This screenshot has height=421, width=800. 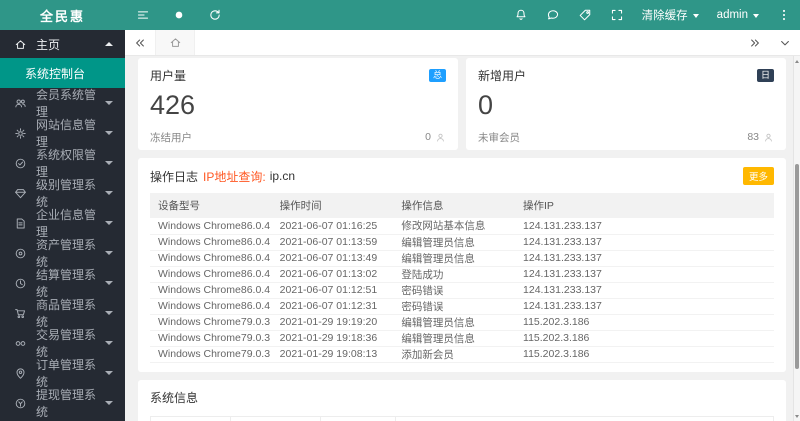 What do you see at coordinates (664, 16) in the screenshot?
I see `clear-cache-label: 清除缓存` at bounding box center [664, 16].